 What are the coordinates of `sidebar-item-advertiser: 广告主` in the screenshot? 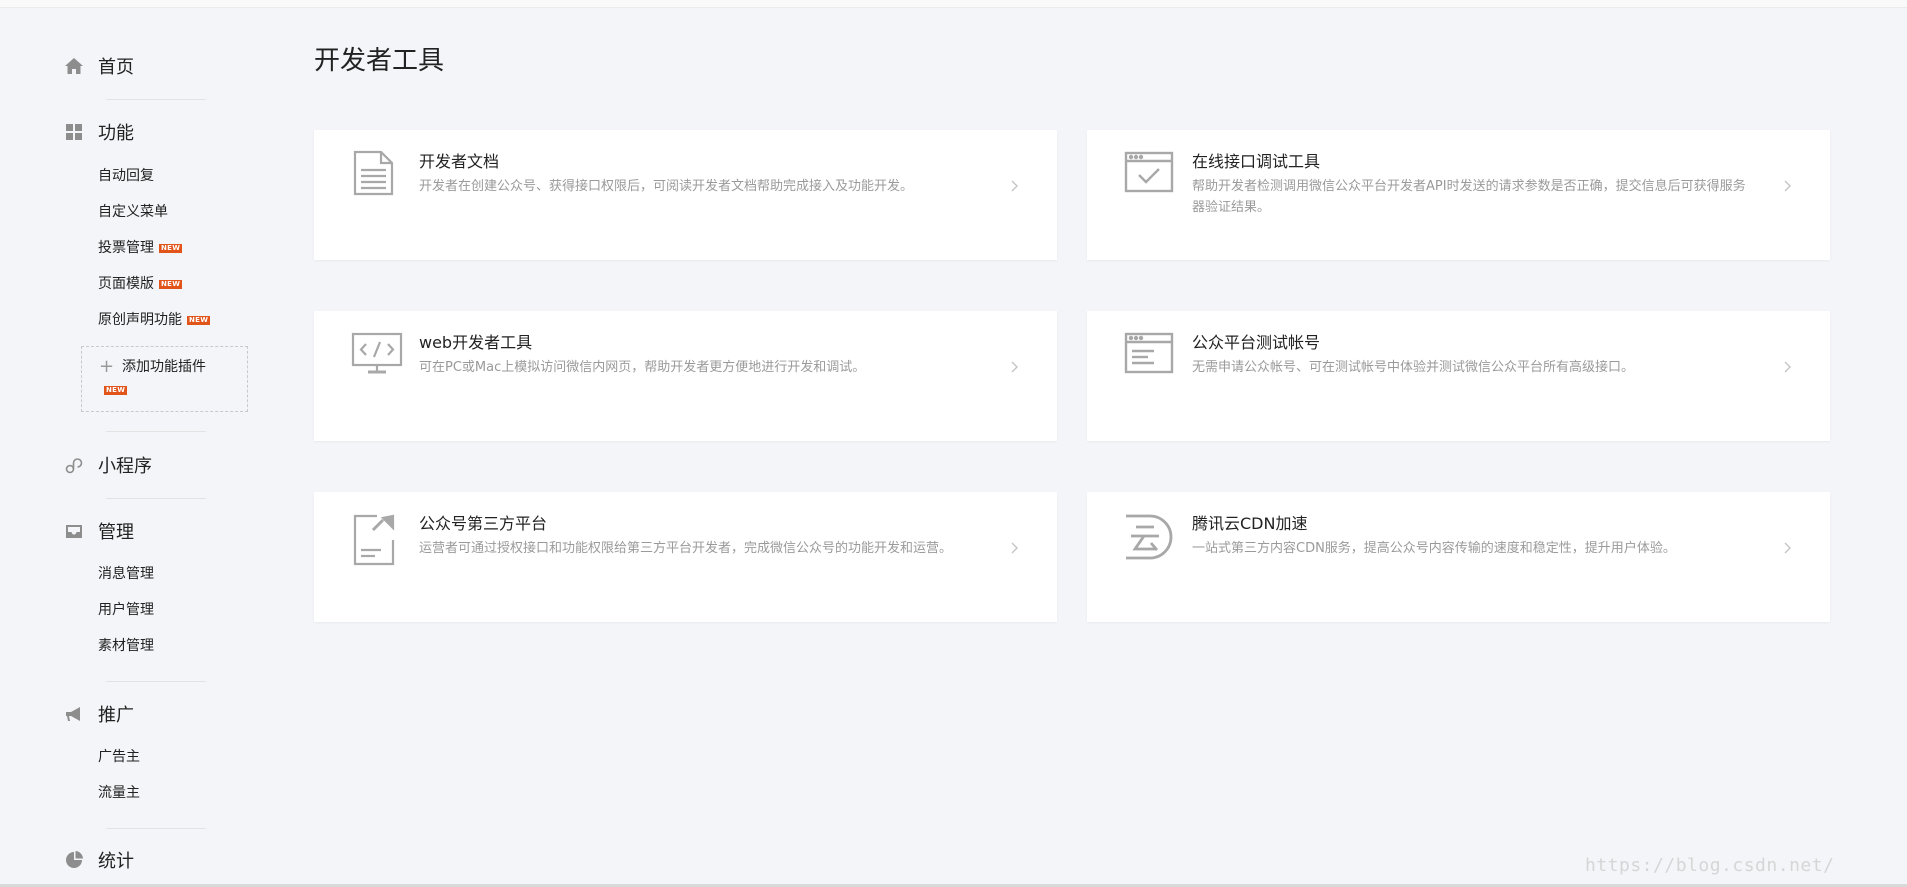 It's located at (119, 757).